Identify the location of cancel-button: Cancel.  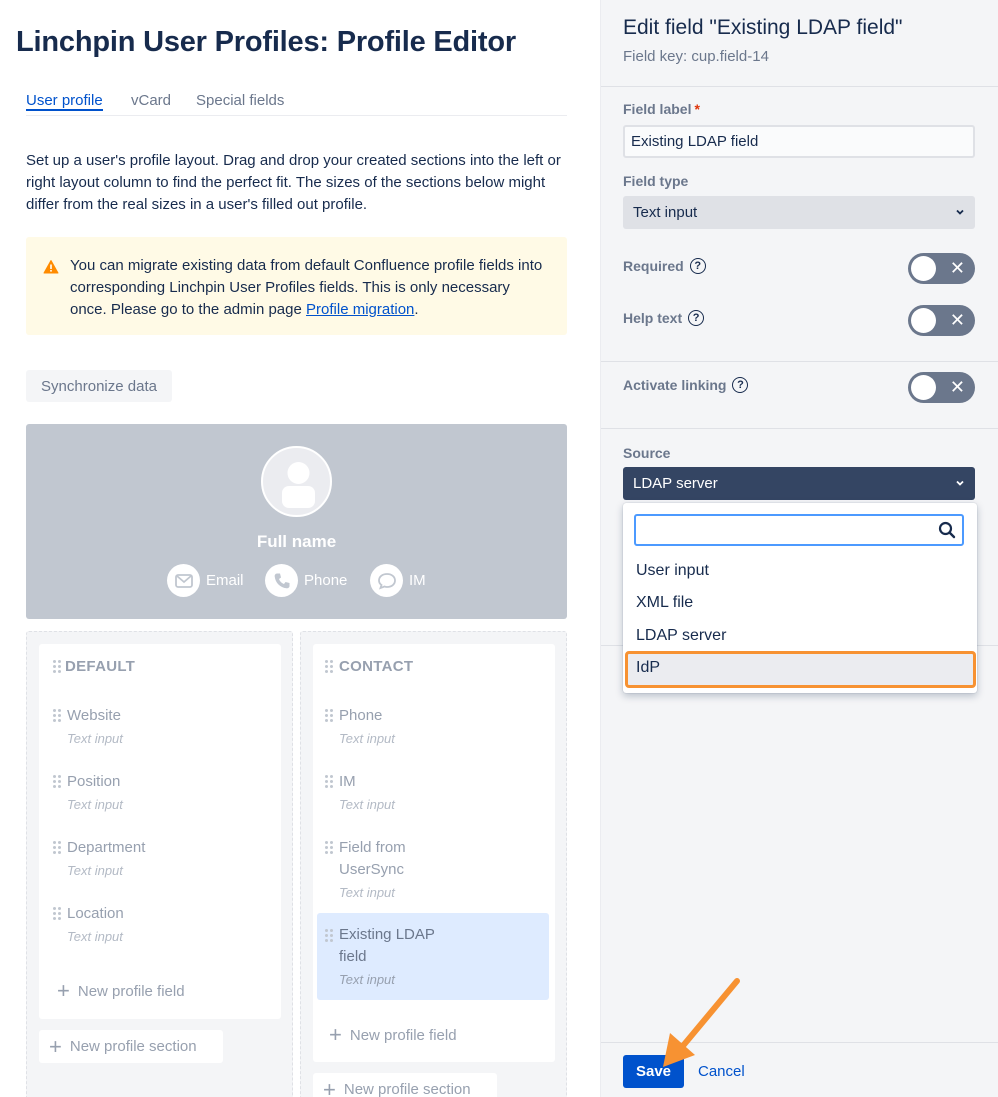
(721, 1071).